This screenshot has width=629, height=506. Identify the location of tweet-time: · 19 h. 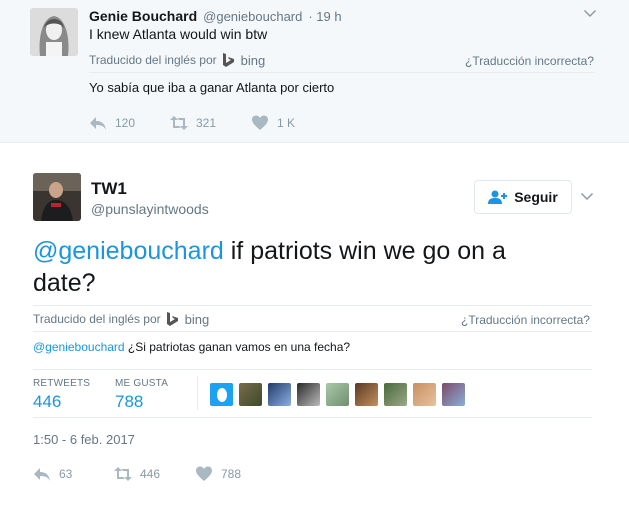
(324, 16).